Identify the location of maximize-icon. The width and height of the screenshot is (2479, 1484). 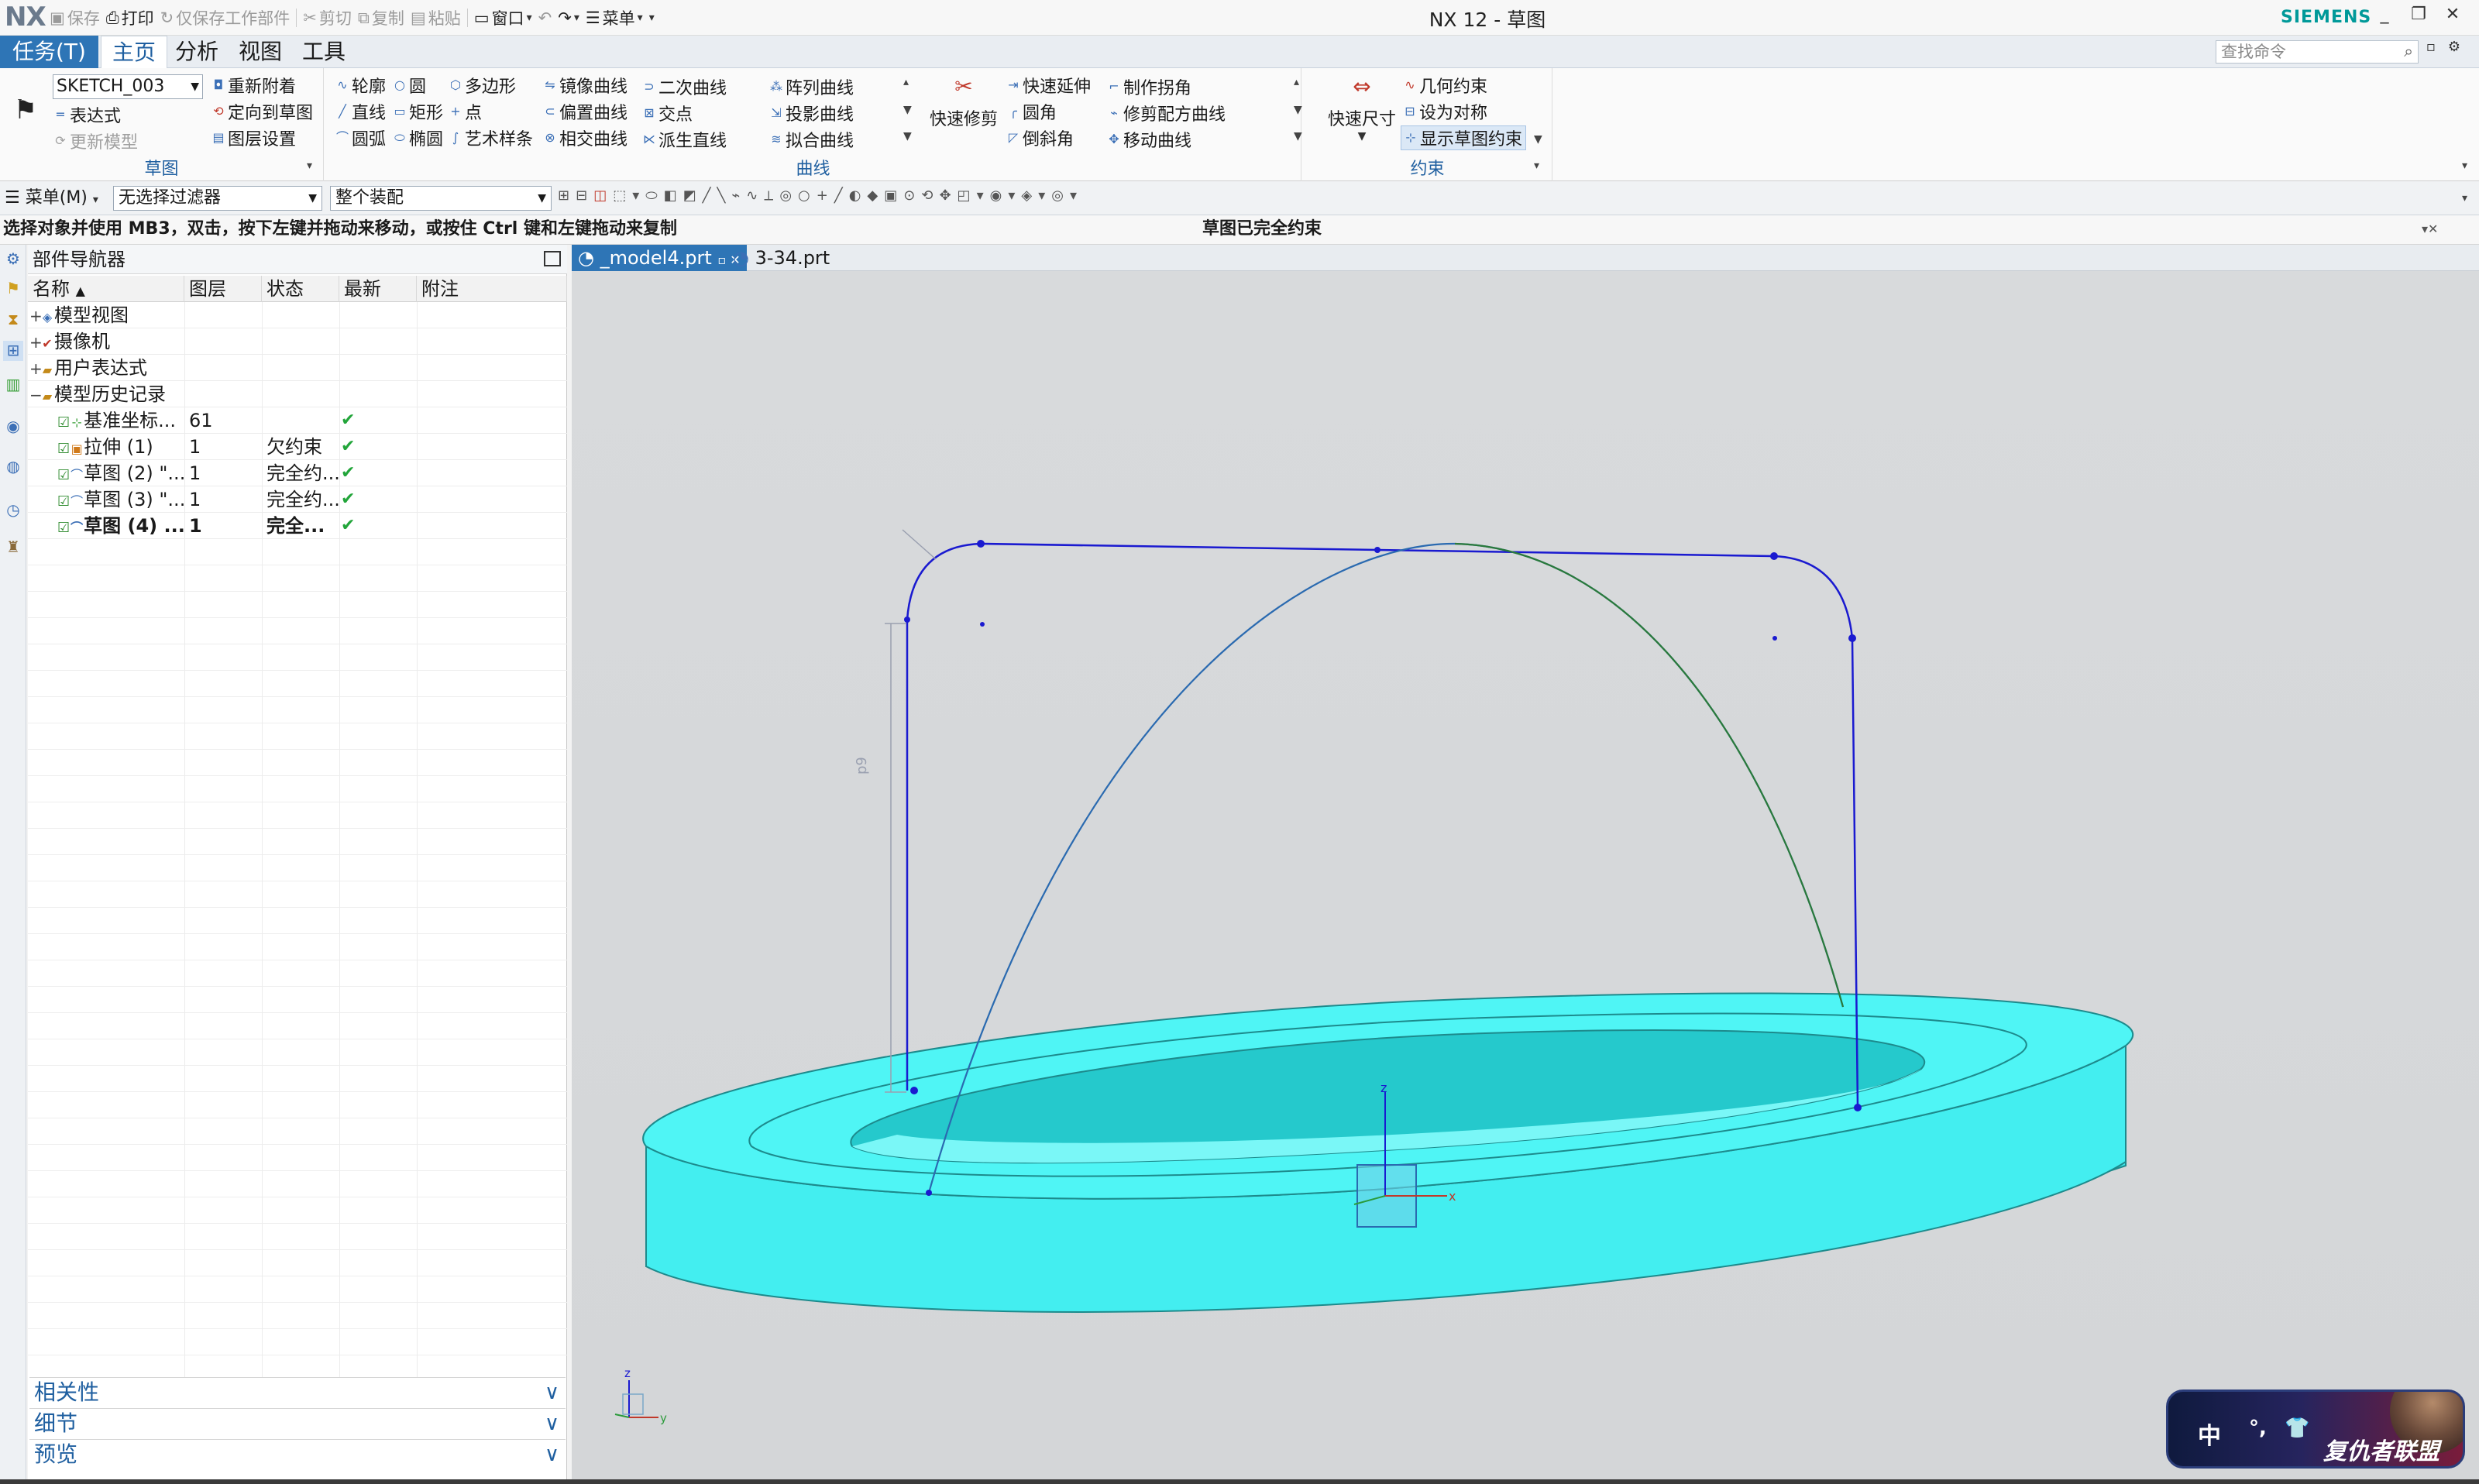
(552, 258).